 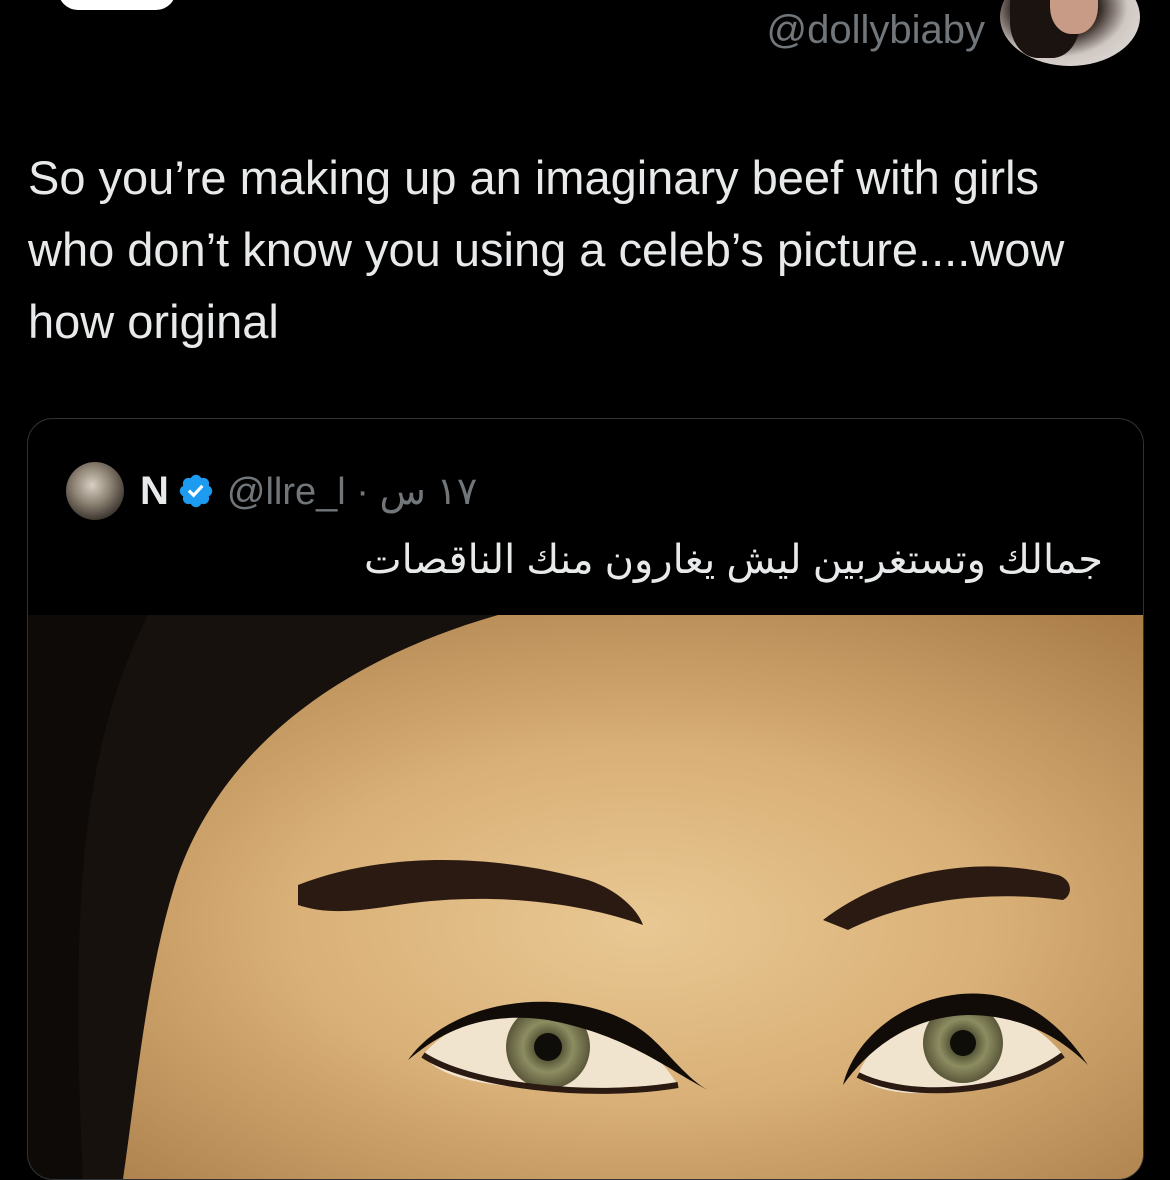 I want to click on top-button, so click(x=117, y=5).